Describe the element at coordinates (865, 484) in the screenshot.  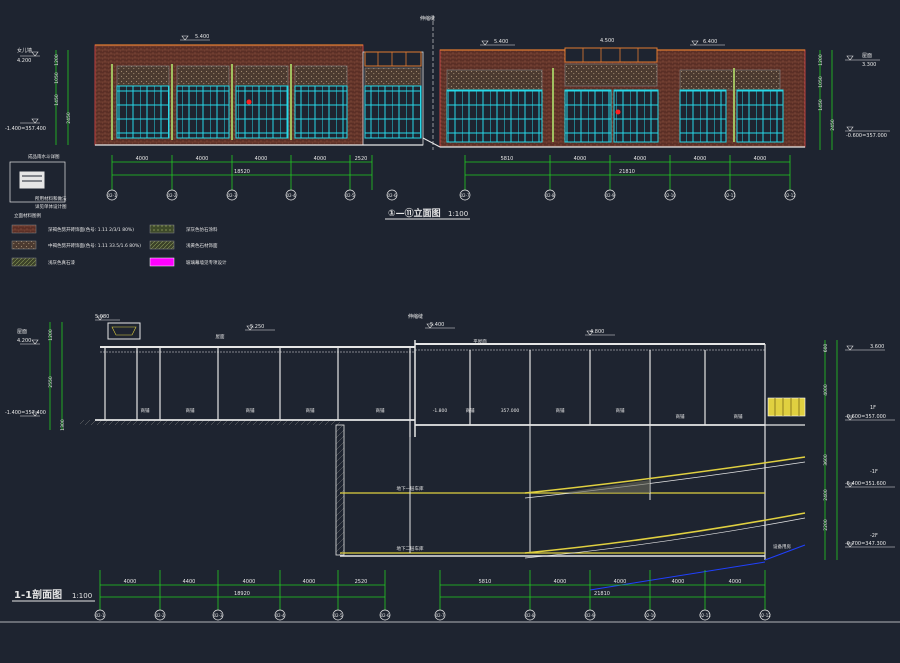
I see `section-level-right-b1: -5.400=351.600` at that location.